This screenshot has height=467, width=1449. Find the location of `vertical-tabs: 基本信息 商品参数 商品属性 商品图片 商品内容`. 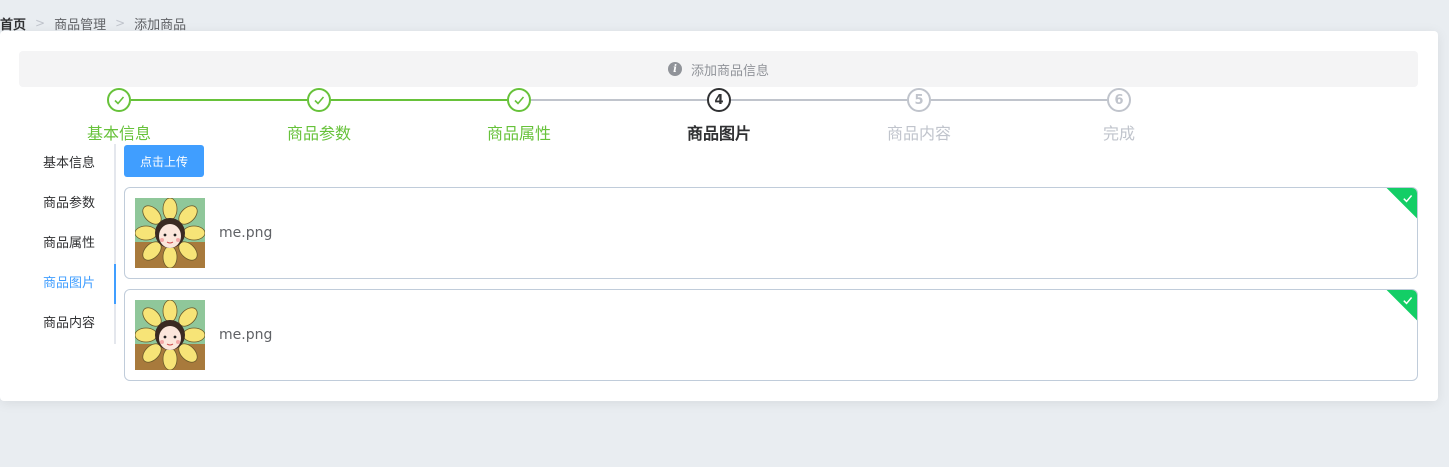

vertical-tabs: 基本信息 商品参数 商品属性 商品图片 商品内容 is located at coordinates (67, 244).